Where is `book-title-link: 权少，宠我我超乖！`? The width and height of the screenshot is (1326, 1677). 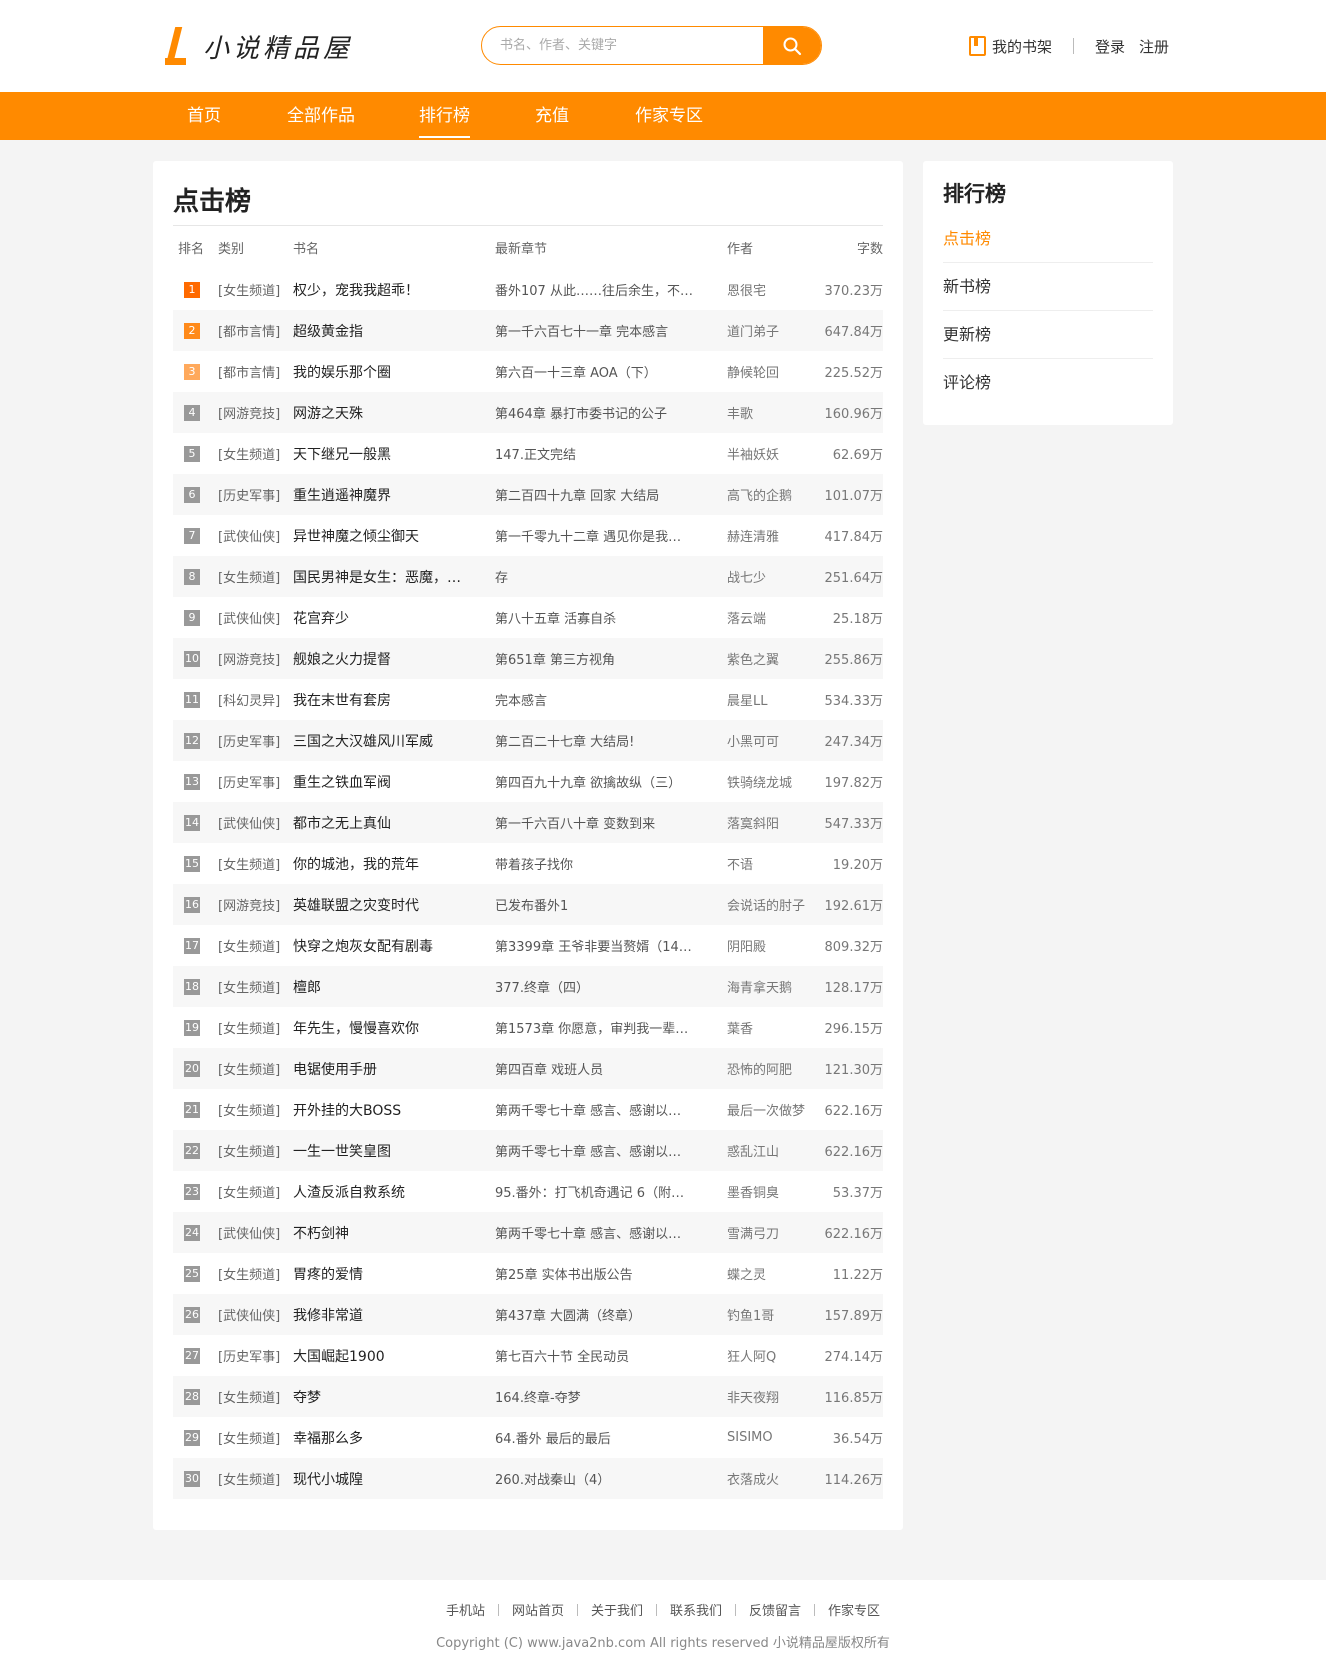 book-title-link: 权少，宠我我超乖！ is located at coordinates (394, 290).